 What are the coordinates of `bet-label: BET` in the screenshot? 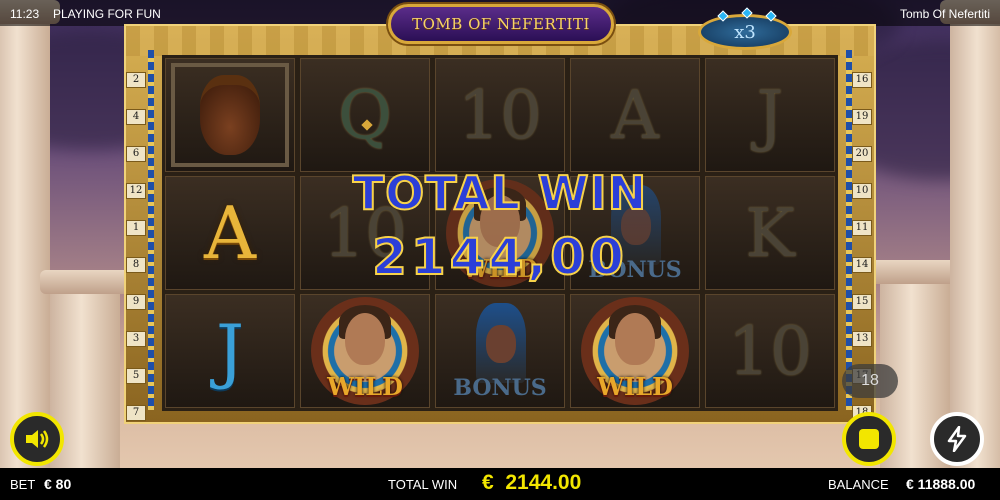 It's located at (23, 484).